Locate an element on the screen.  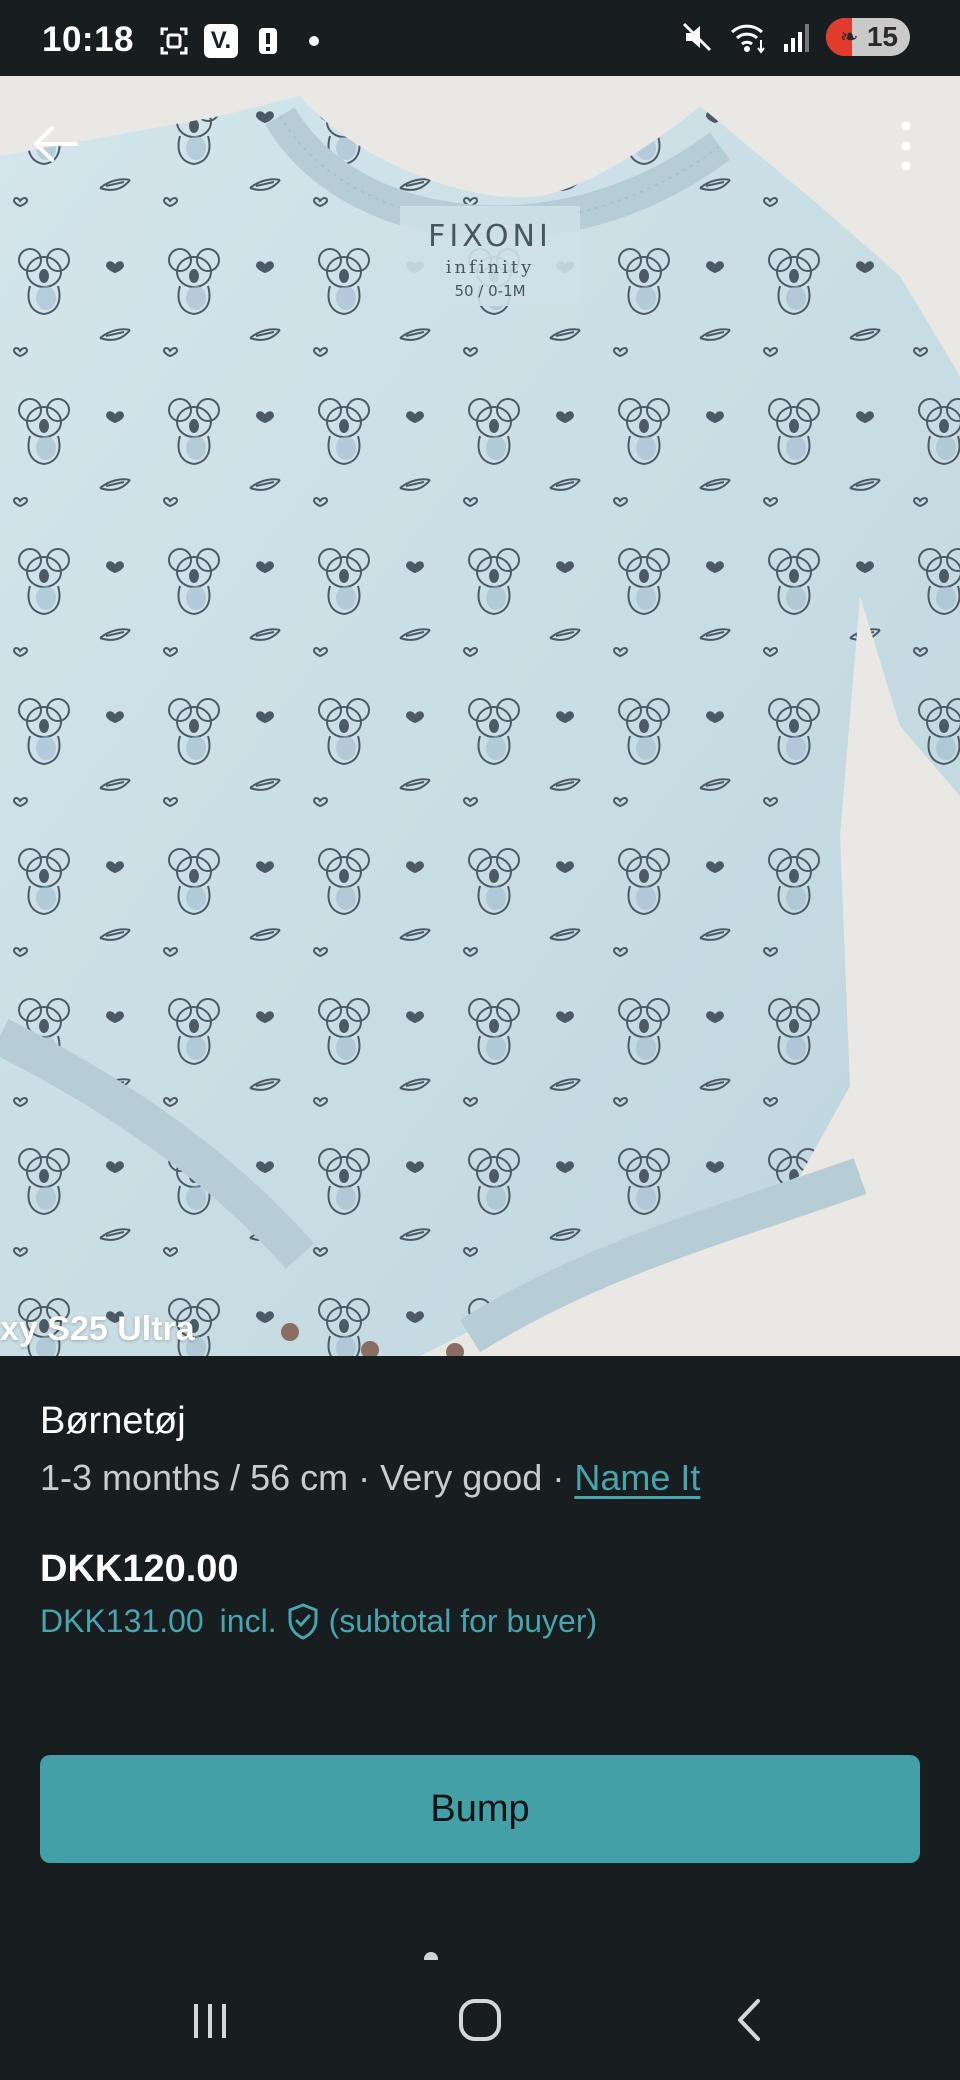
size-tag: 50 / 0-1M is located at coordinates (489, 291).